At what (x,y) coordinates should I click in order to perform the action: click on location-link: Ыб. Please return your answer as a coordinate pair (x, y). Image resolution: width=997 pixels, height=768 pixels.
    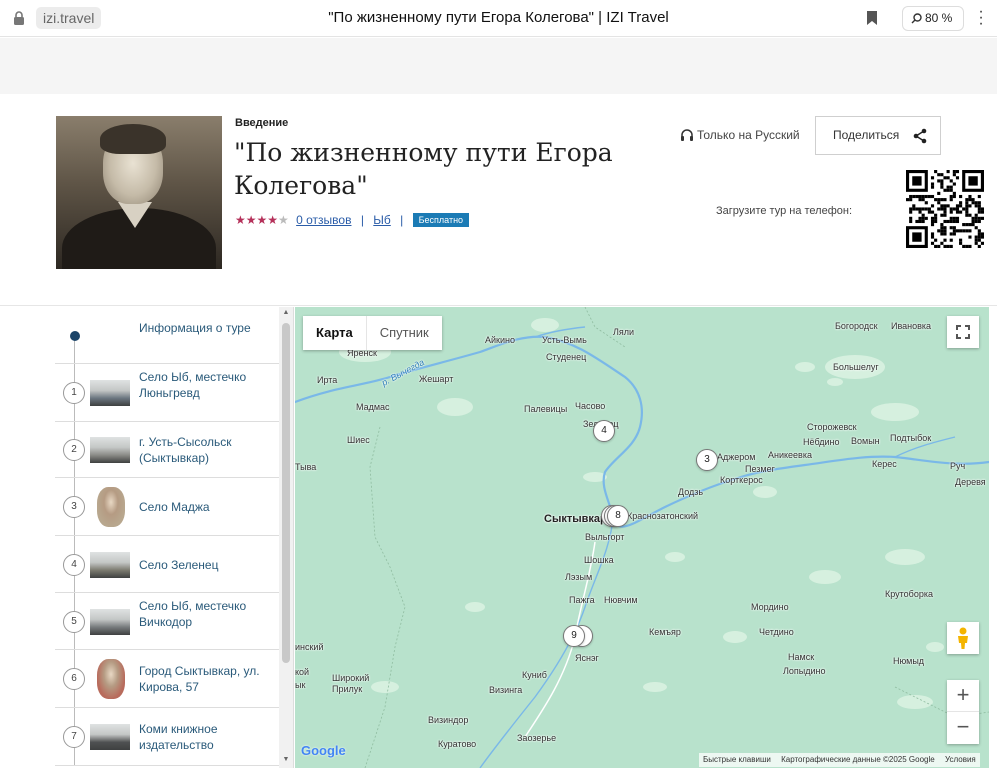
    Looking at the image, I should click on (382, 220).